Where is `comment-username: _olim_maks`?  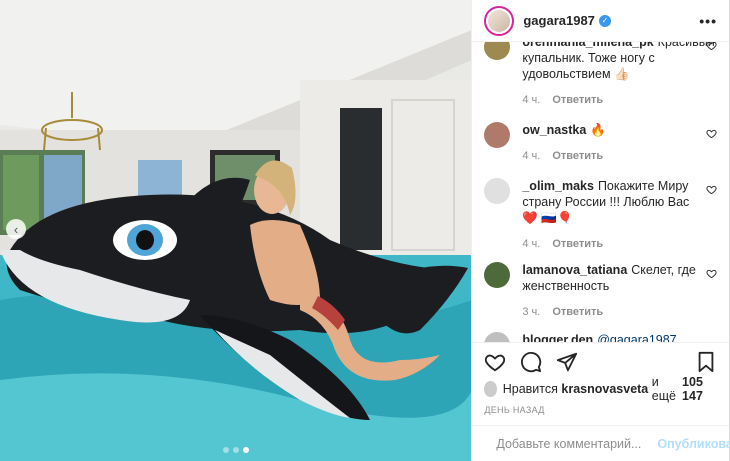 comment-username: _olim_maks is located at coordinates (558, 186).